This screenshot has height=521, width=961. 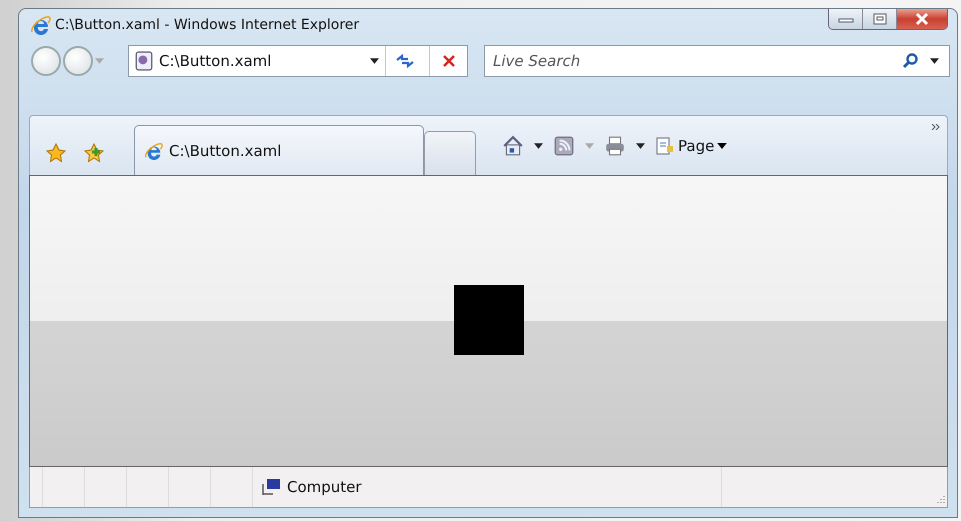 I want to click on close-button, so click(x=922, y=19).